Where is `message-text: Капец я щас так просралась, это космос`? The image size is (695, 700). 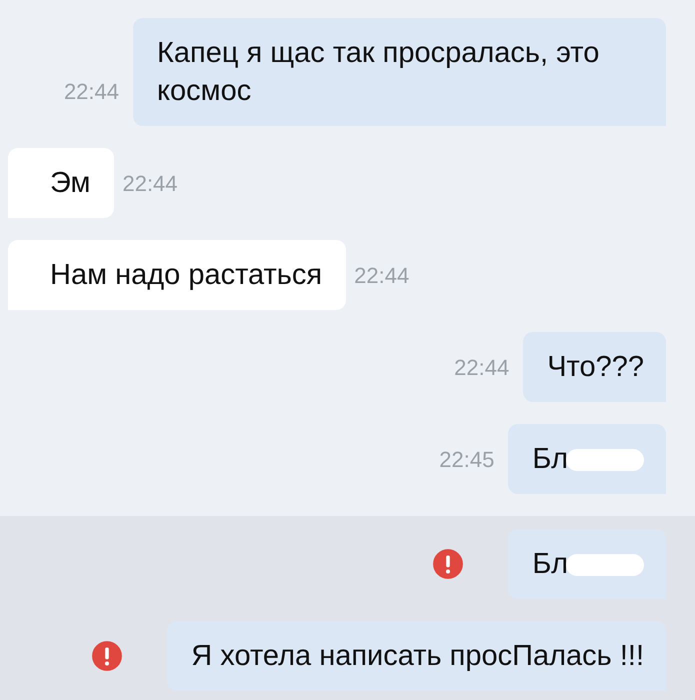 message-text: Капец я щас так просралась, это космос is located at coordinates (378, 72).